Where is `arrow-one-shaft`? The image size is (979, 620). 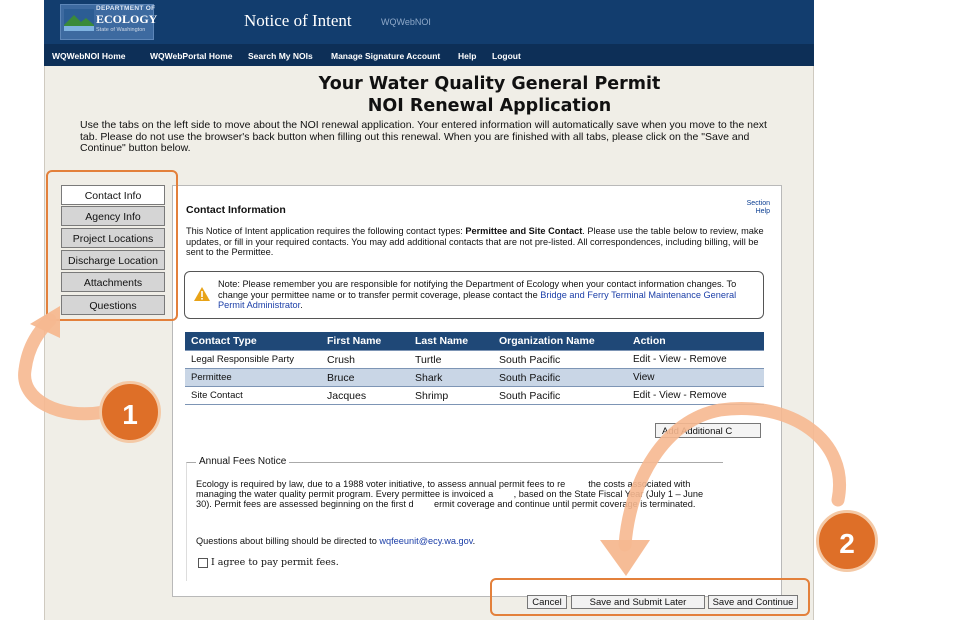 arrow-one-shaft is located at coordinates (64, 367).